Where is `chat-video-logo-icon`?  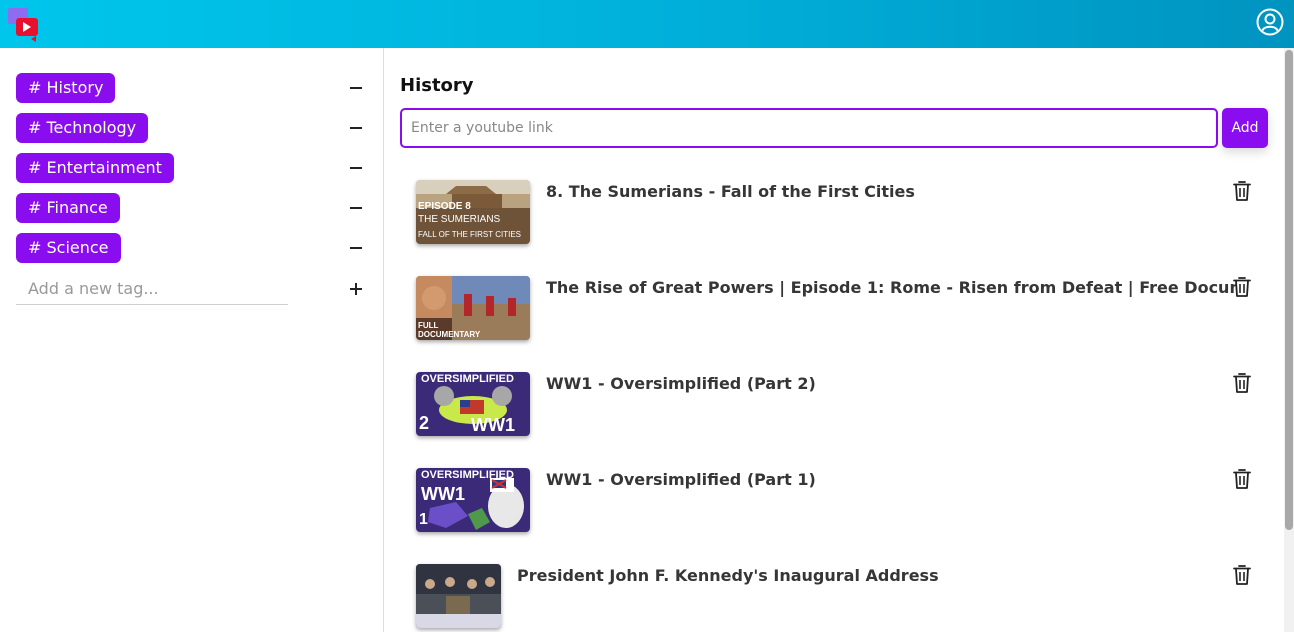
chat-video-logo-icon is located at coordinates (24, 24).